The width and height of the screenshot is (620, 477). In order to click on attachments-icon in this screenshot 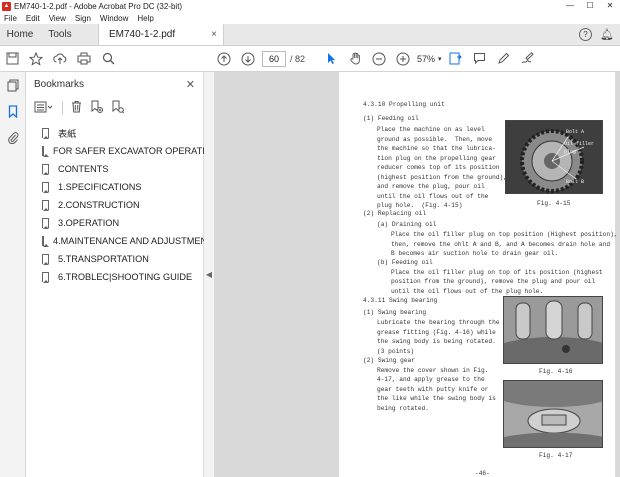, I will do `click(13, 137)`.